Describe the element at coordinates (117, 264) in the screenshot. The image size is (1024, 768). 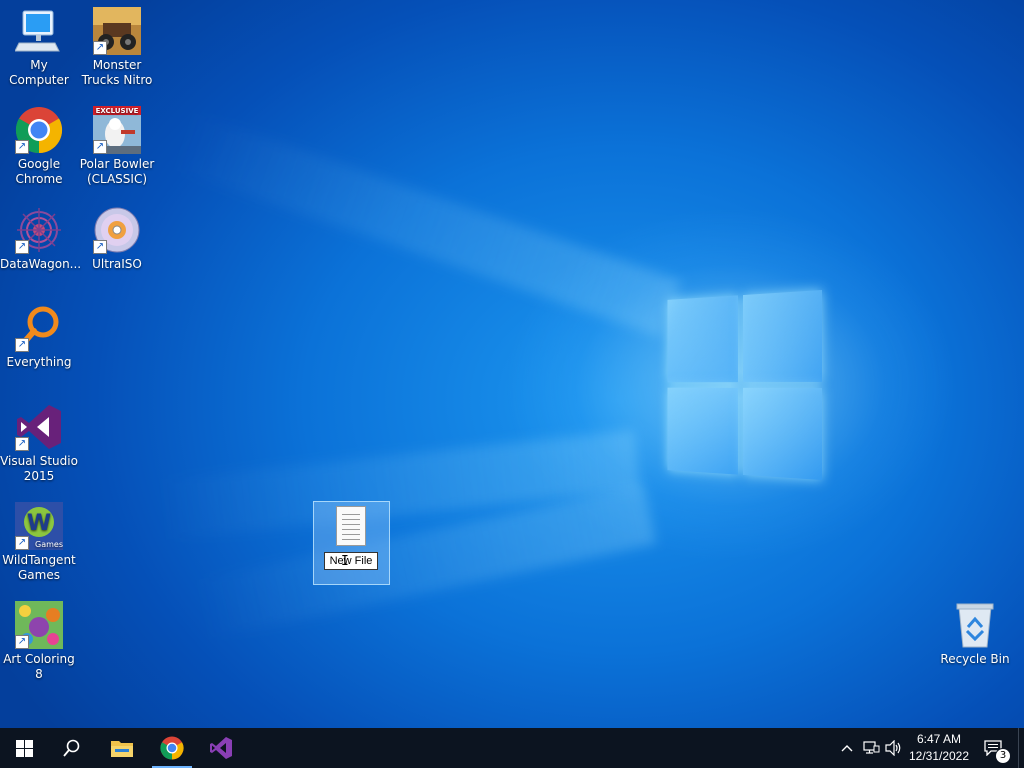
I see `icon-label: UltraISO` at that location.